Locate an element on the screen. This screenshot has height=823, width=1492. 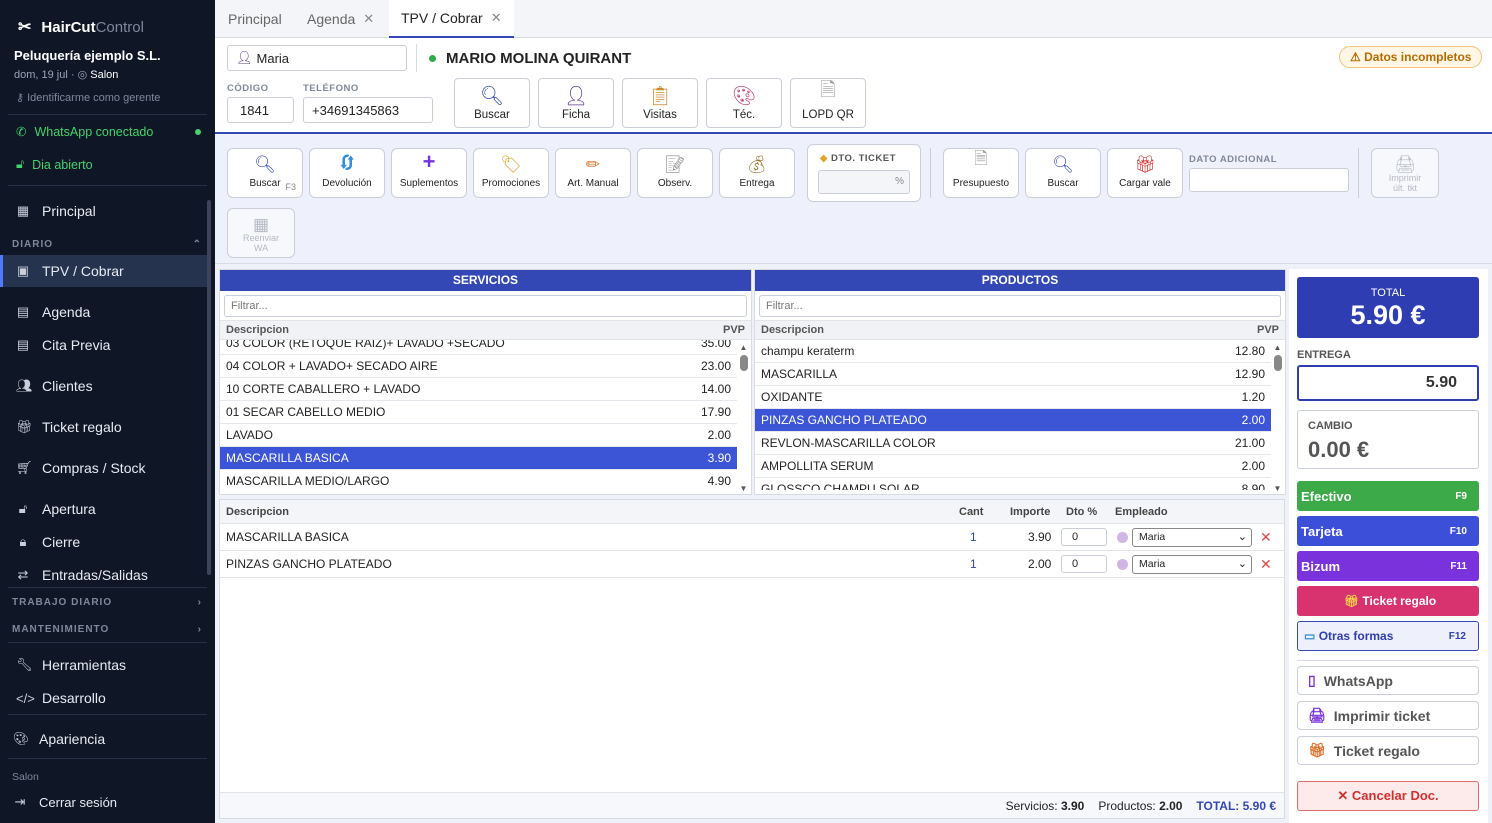
client-tec-button: 🎨︎ Téc. is located at coordinates (744, 103).